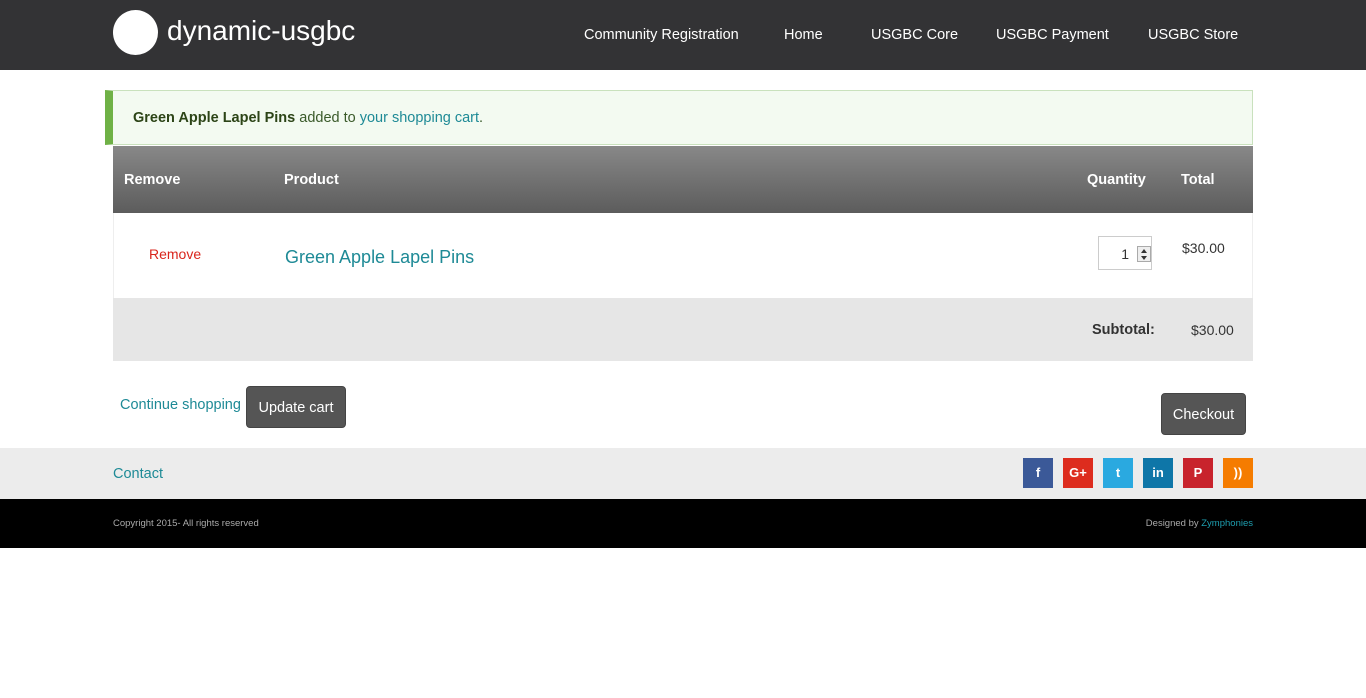  What do you see at coordinates (1227, 523) in the screenshot?
I see `designer-link: Zymphonies` at bounding box center [1227, 523].